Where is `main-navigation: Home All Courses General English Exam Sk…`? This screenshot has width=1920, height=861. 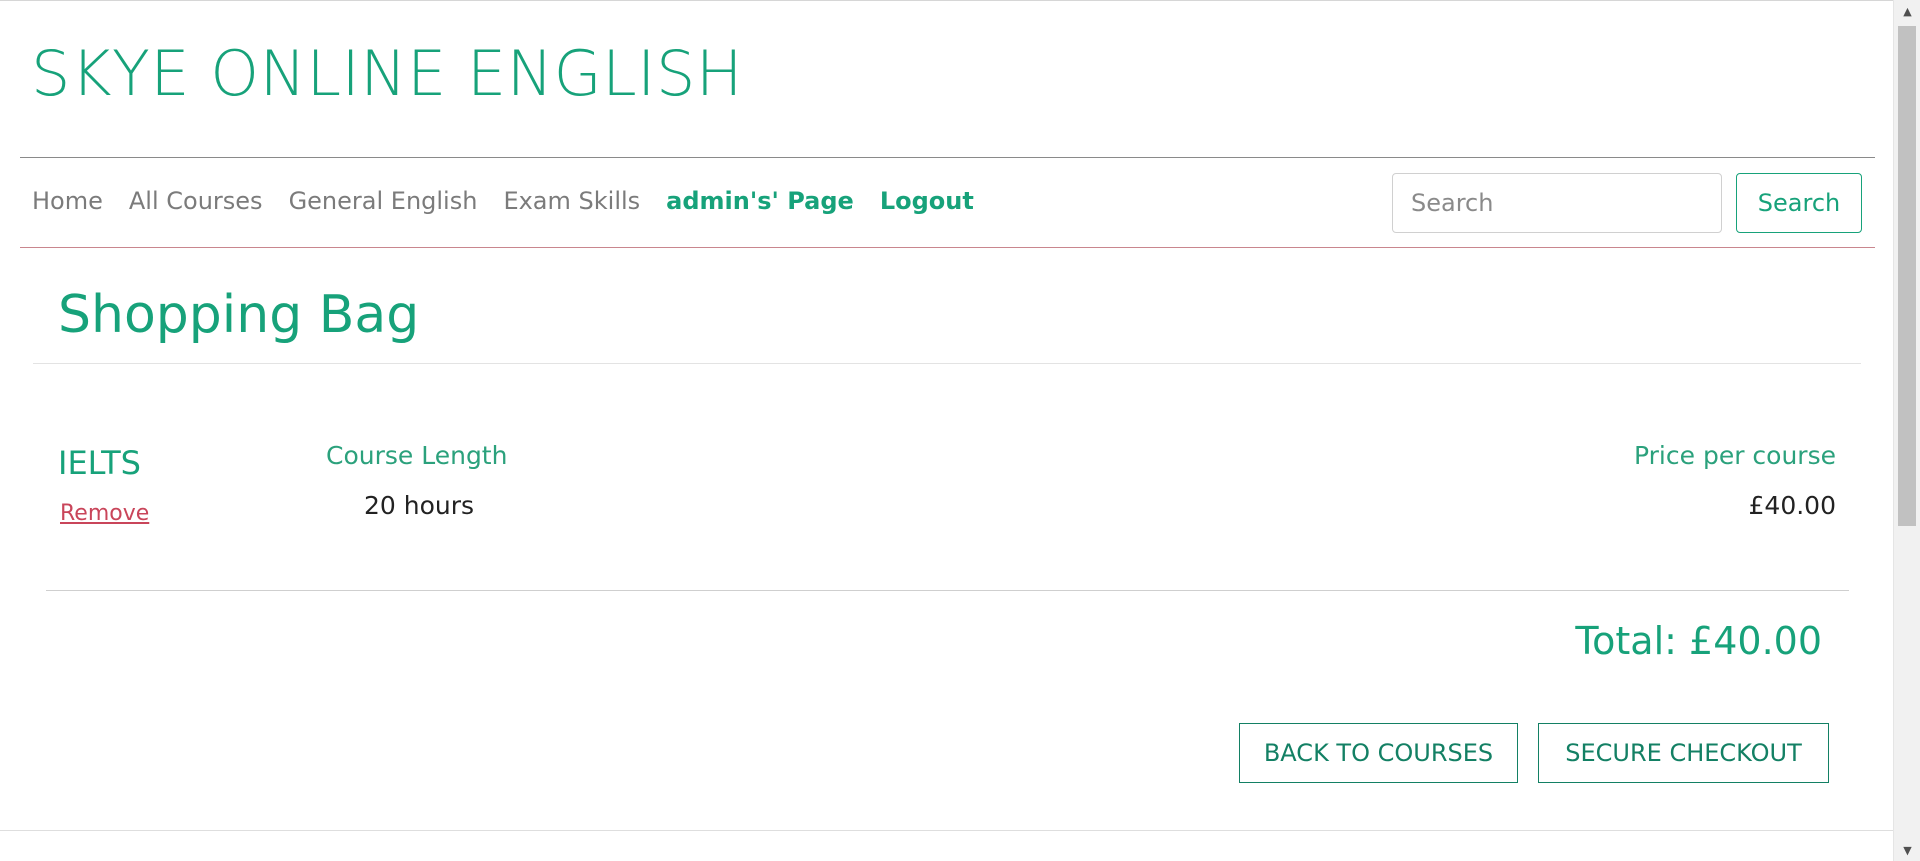
main-navigation: Home All Courses General English Exam Sk… is located at coordinates (503, 201).